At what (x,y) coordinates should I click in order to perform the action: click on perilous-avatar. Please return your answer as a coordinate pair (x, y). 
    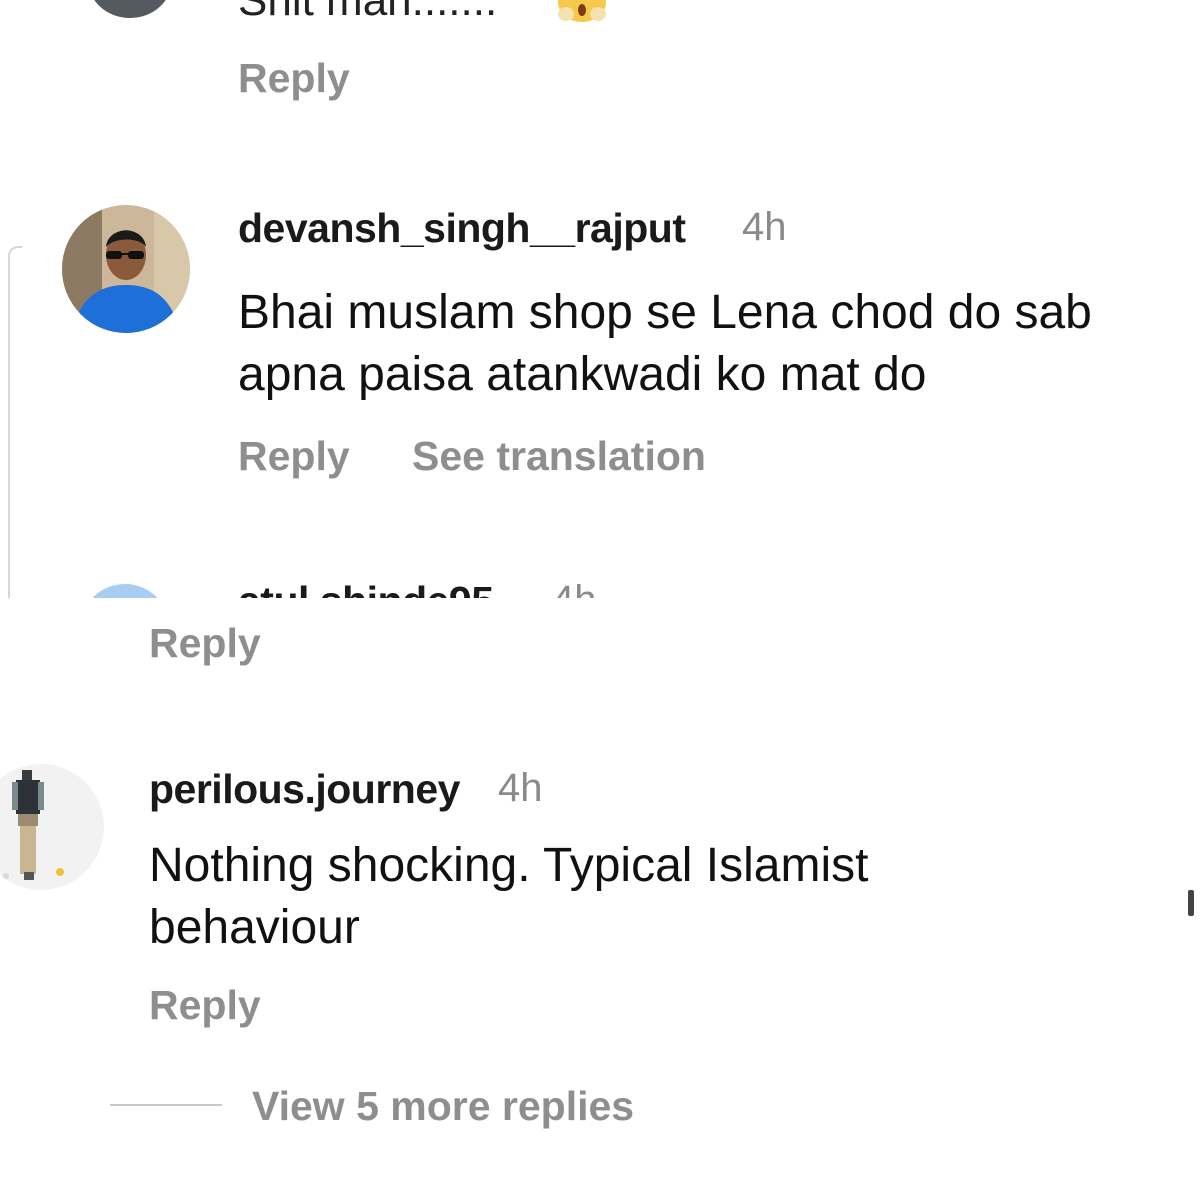
    Looking at the image, I should click on (52, 827).